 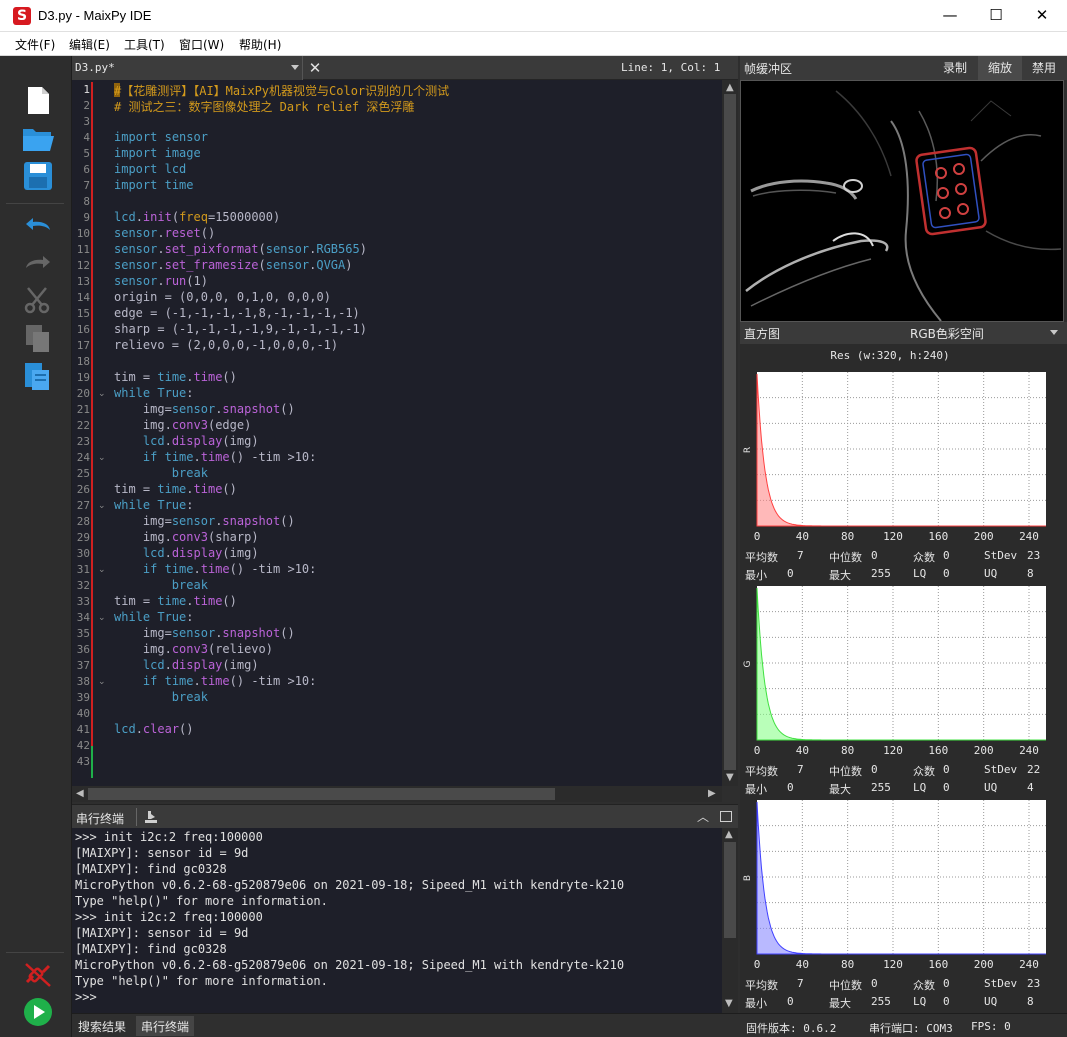 What do you see at coordinates (845, 985) in the screenshot?
I see `stat-median-label: 中位数` at bounding box center [845, 985].